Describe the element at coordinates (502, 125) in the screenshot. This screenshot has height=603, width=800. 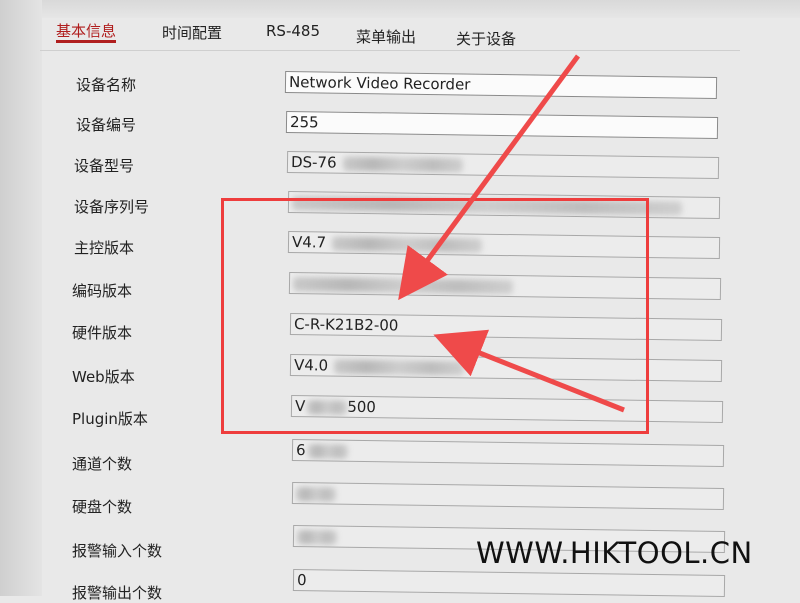
I see `device-no-field: 255` at that location.